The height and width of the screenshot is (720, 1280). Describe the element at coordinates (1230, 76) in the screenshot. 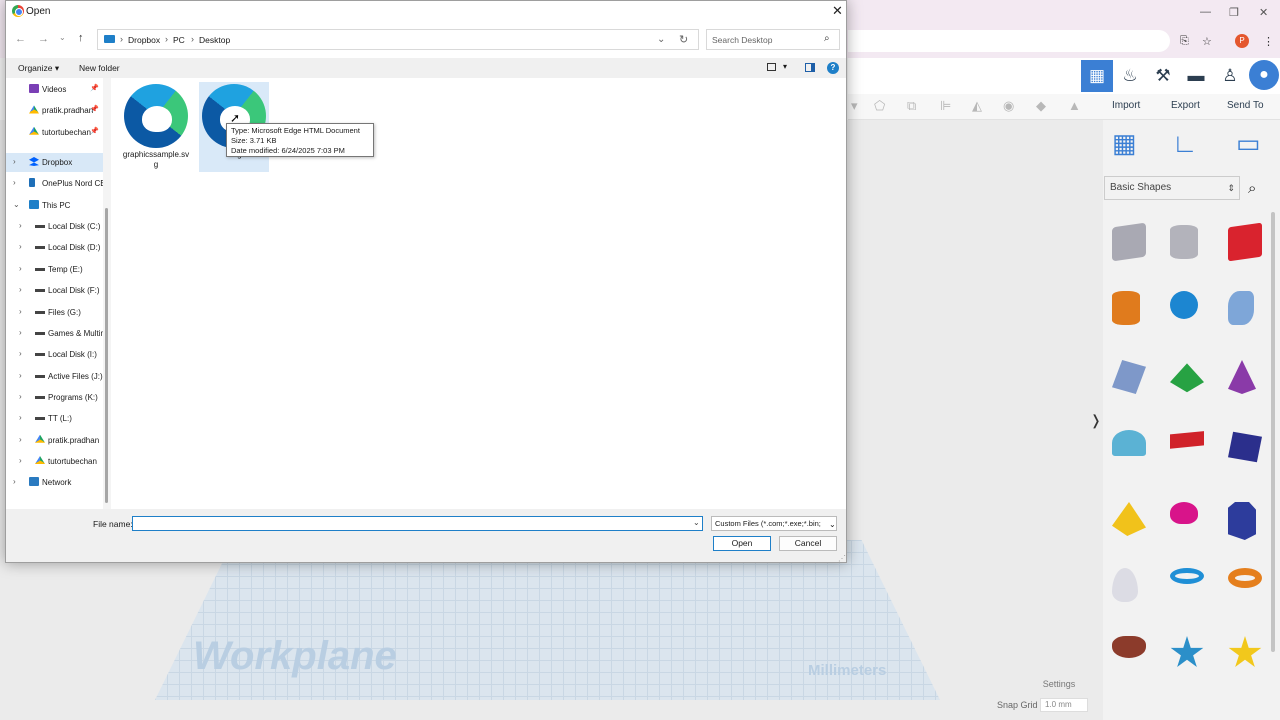

I see `add-user-icon: ♙` at that location.